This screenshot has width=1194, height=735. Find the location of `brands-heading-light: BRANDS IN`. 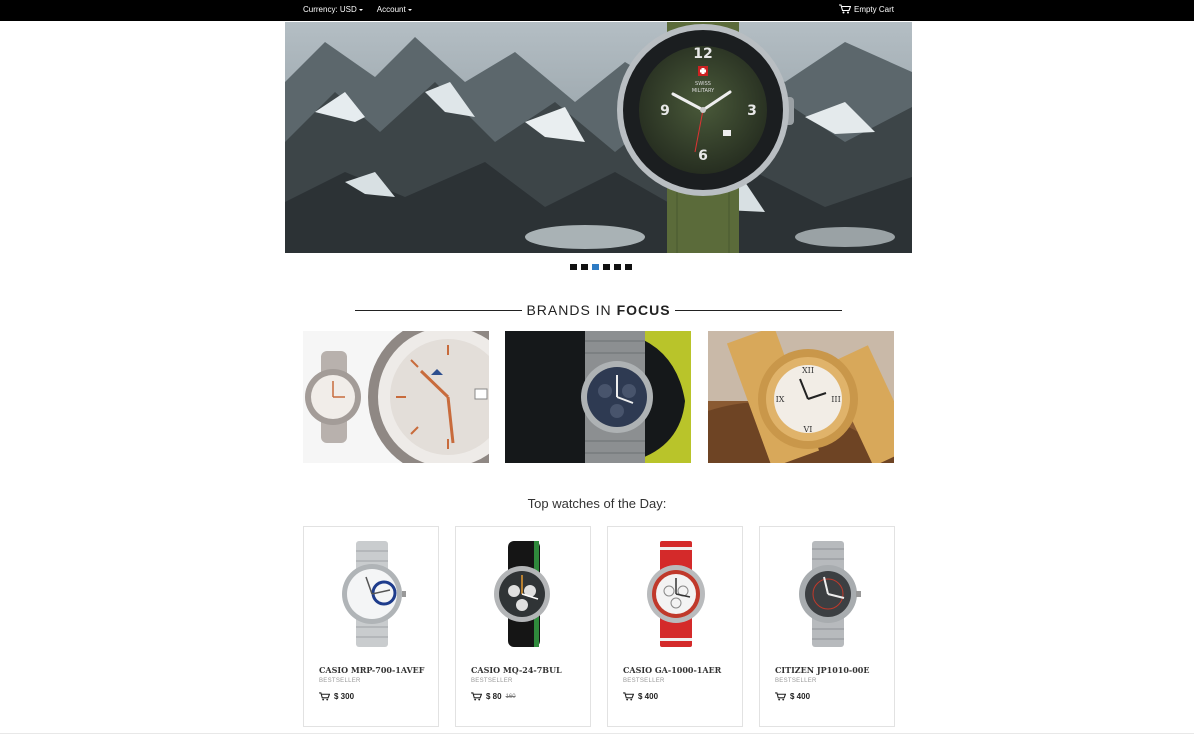

brands-heading-light: BRANDS IN is located at coordinates (569, 310).